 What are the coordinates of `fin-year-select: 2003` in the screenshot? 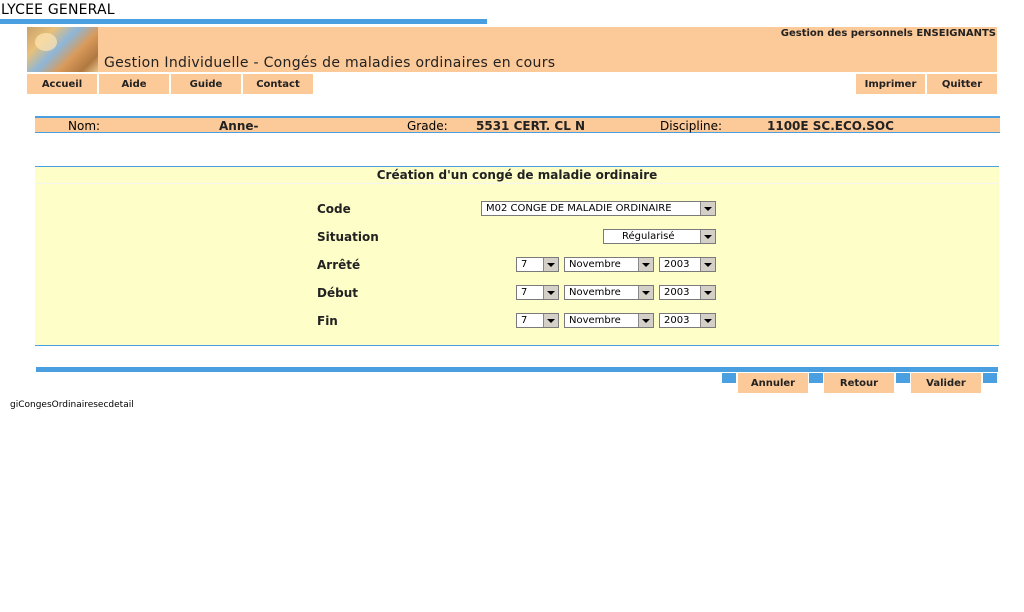 It's located at (687, 320).